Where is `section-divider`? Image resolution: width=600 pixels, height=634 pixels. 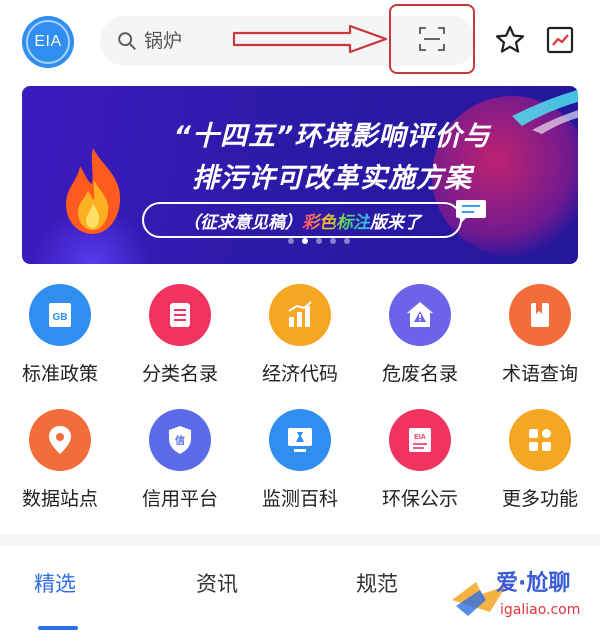 section-divider is located at coordinates (300, 540).